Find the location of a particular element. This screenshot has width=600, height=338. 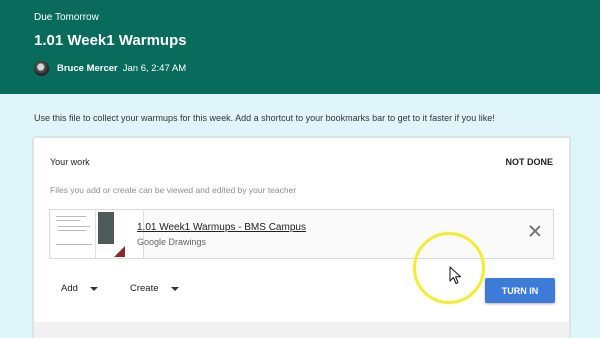

mouse-pointer-icon is located at coordinates (455, 275).